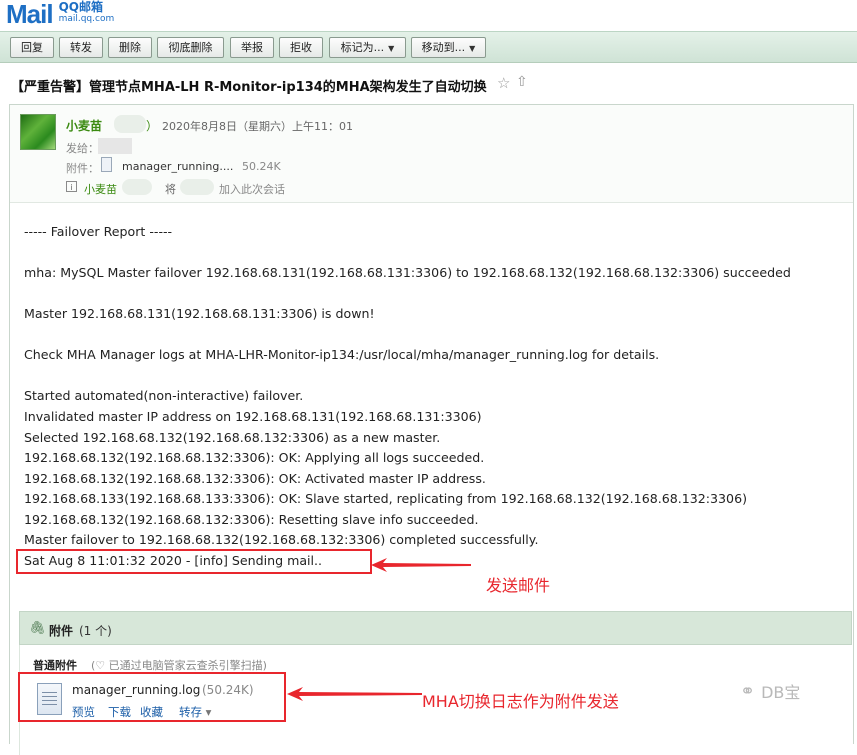 This screenshot has width=857, height=755. I want to click on to-label: 发给：, so click(82, 148).